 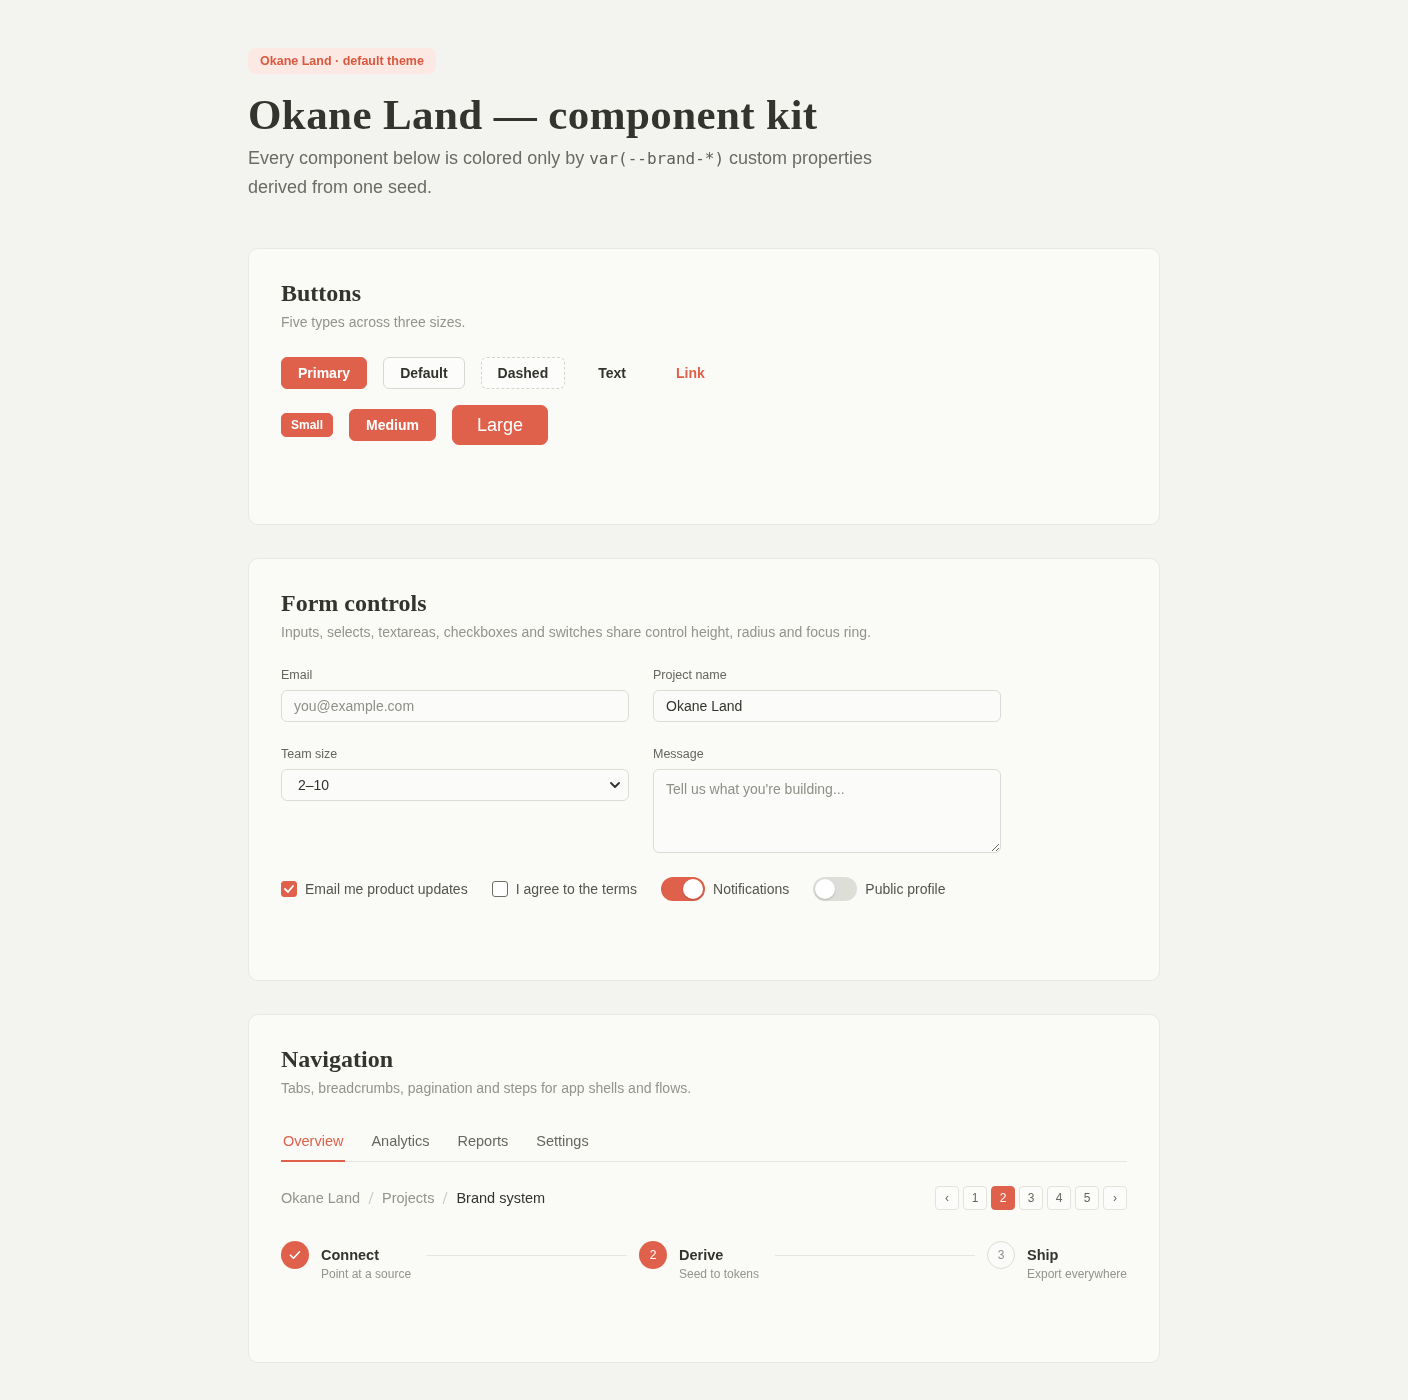 I want to click on step-number: 3, so click(x=1000, y=1255).